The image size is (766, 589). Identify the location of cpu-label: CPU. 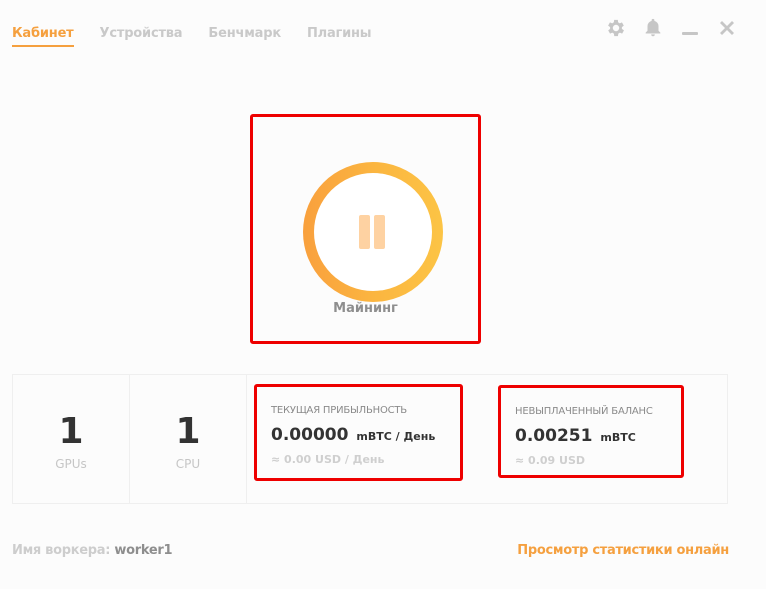
(188, 464).